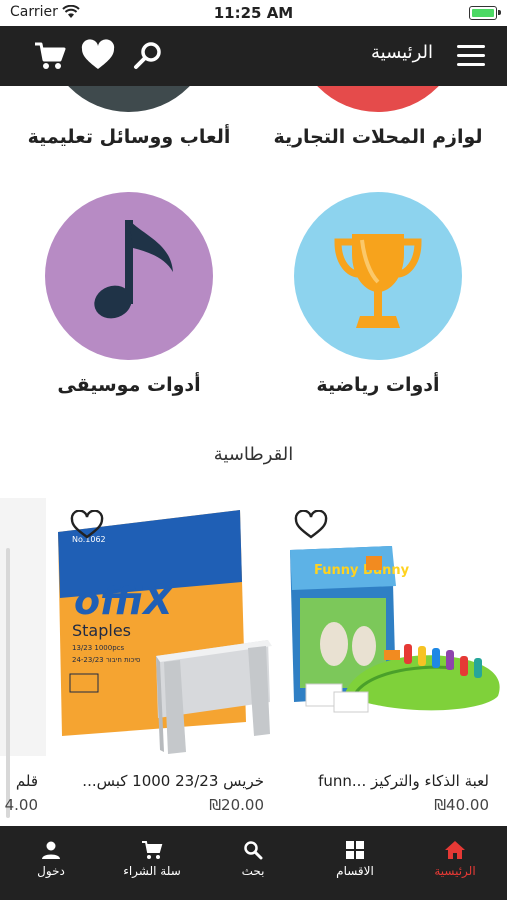 The height and width of the screenshot is (900, 507). What do you see at coordinates (378, 385) in the screenshot?
I see `category-label-sports: أدوات رياضية` at bounding box center [378, 385].